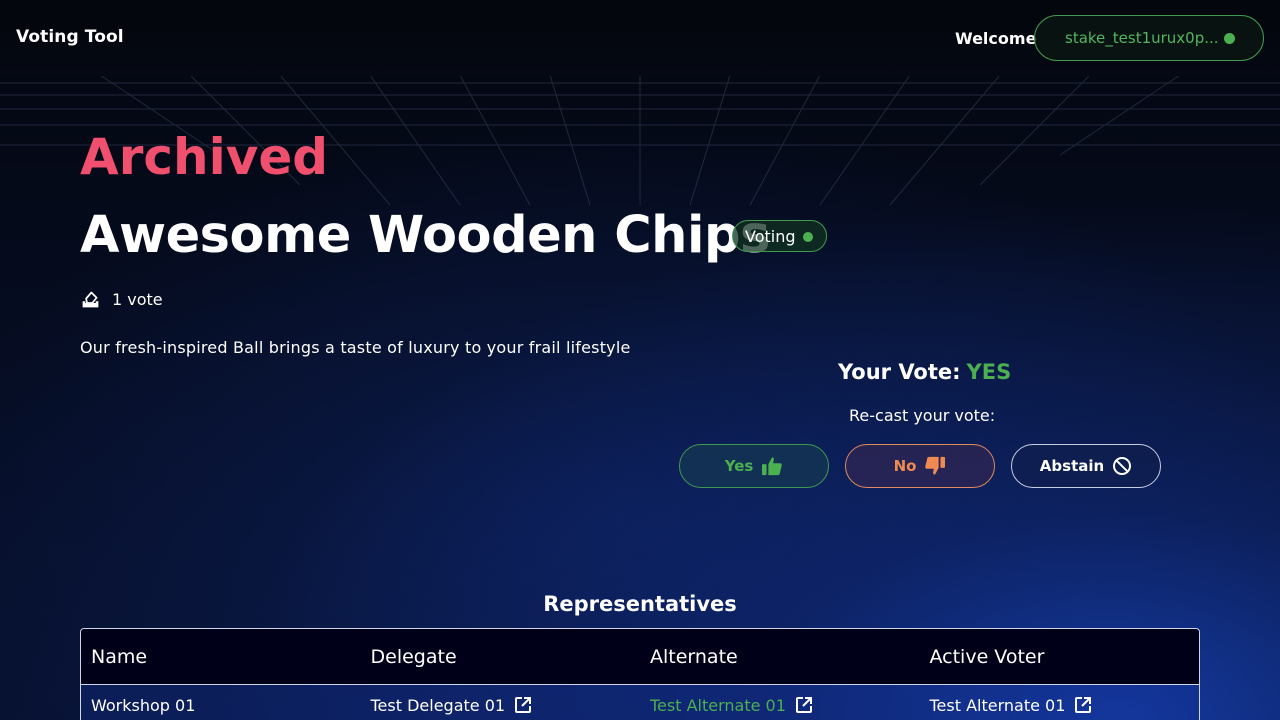 Image resolution: width=1280 pixels, height=720 pixels. I want to click on column-header-delegate: Delegate, so click(413, 656).